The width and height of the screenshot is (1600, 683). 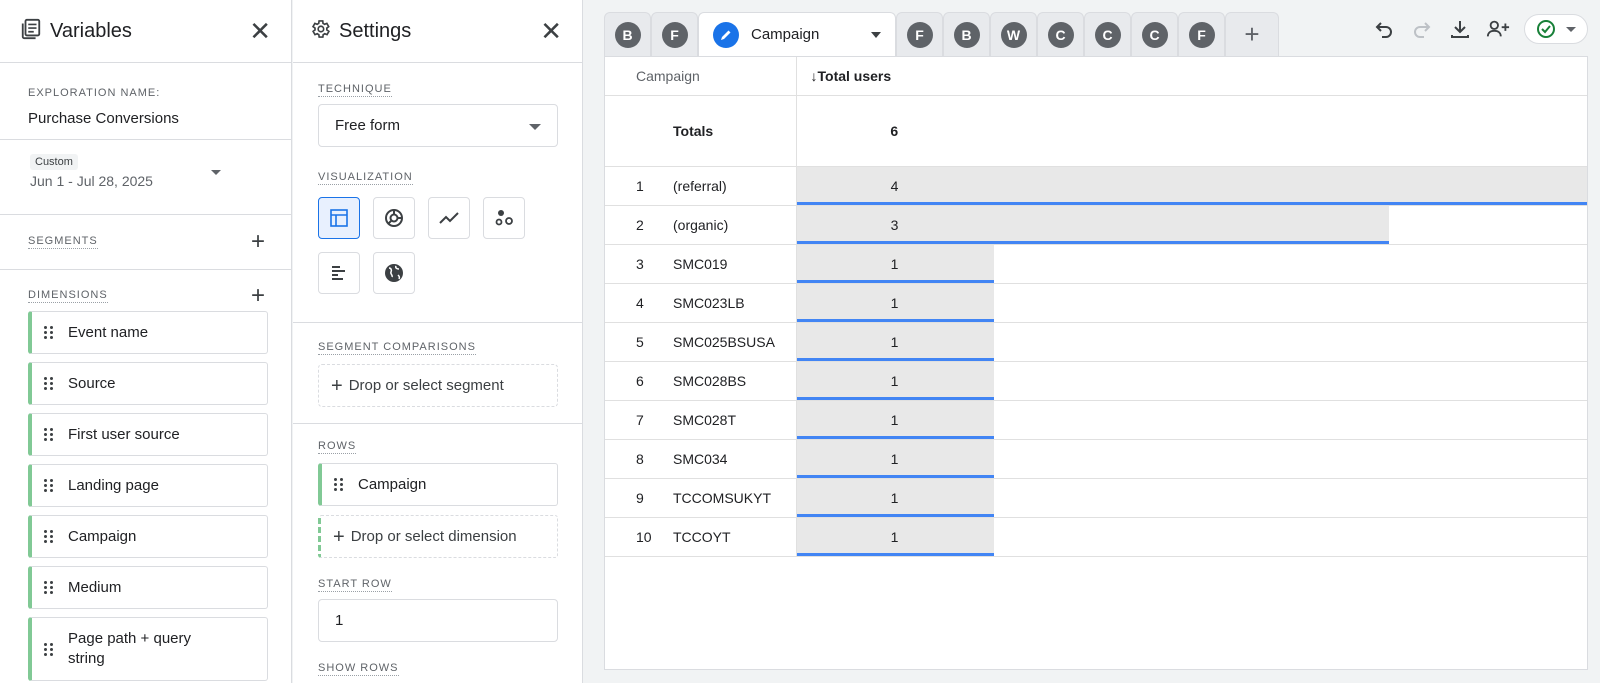 I want to click on tab-badge: F, so click(x=1201, y=34).